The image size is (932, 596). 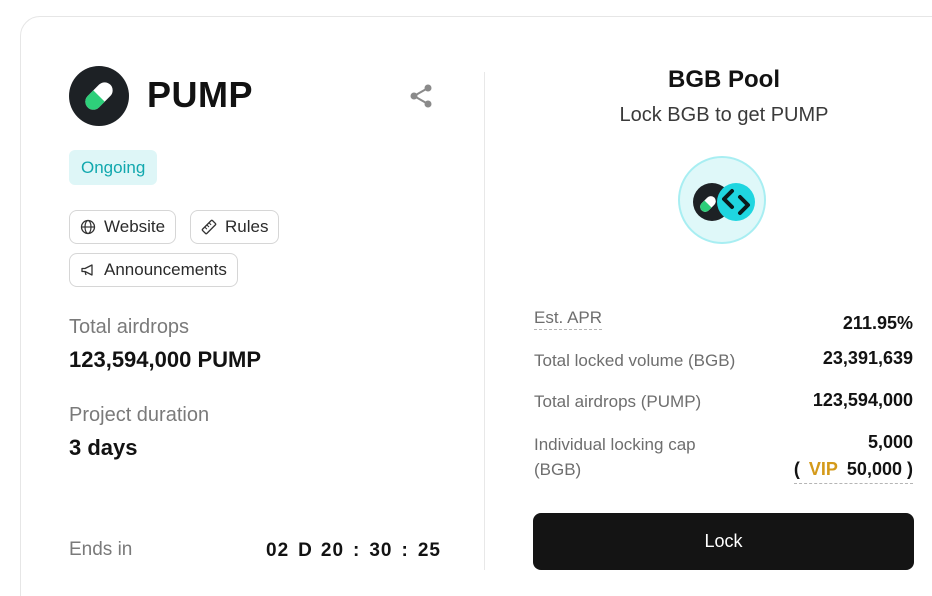 What do you see at coordinates (113, 167) in the screenshot?
I see `status-badge: Ongoing` at bounding box center [113, 167].